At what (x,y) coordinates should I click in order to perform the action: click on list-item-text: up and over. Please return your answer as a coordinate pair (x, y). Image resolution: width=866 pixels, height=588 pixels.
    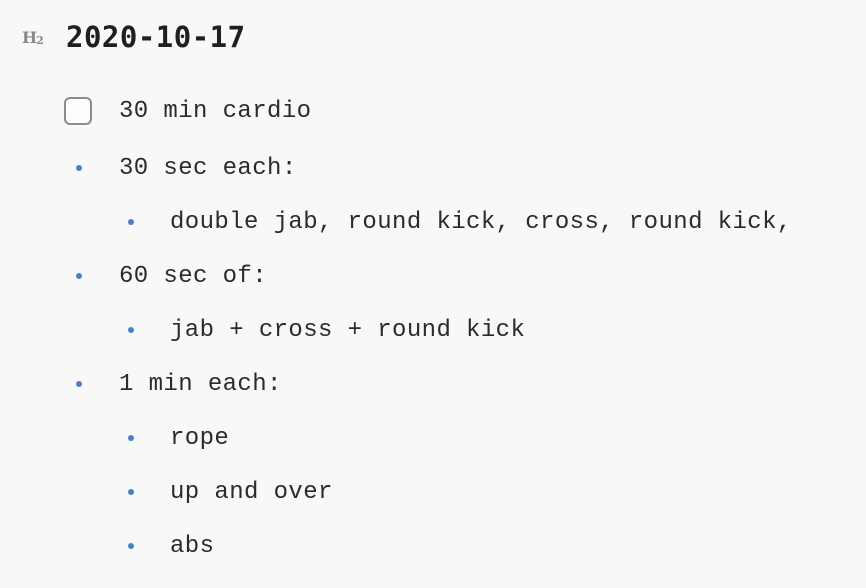
    Looking at the image, I should click on (251, 492).